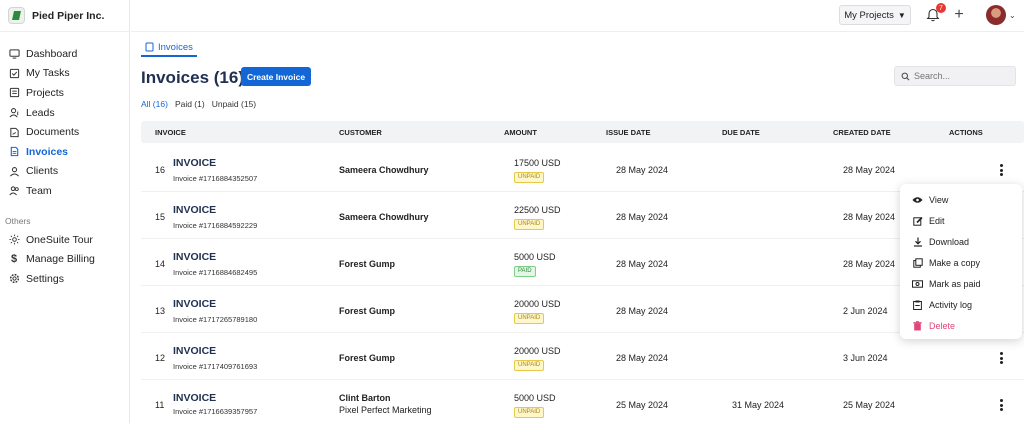  I want to click on menu-item-make-copy: Make a copy, so click(961, 262).